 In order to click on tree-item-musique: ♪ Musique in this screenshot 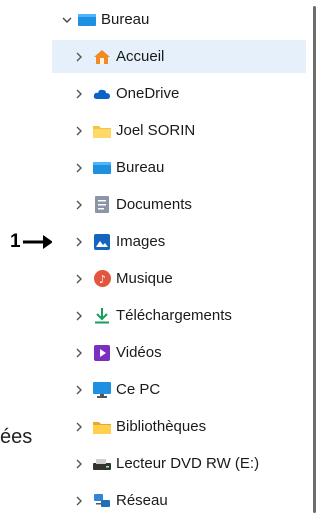, I will do `click(179, 278)`.